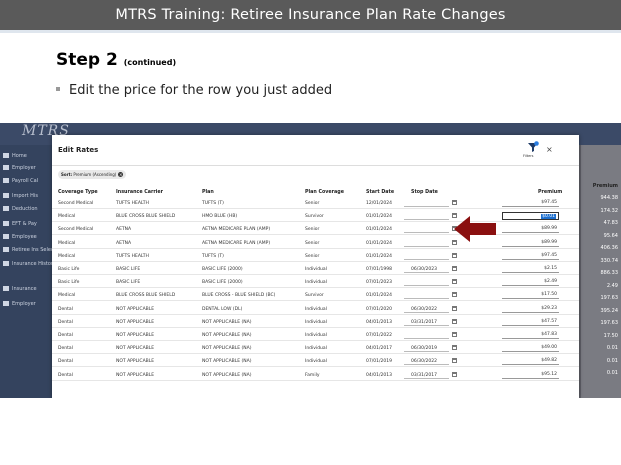 The width and height of the screenshot is (621, 465). What do you see at coordinates (208, 192) in the screenshot?
I see `column-header: Plan` at bounding box center [208, 192].